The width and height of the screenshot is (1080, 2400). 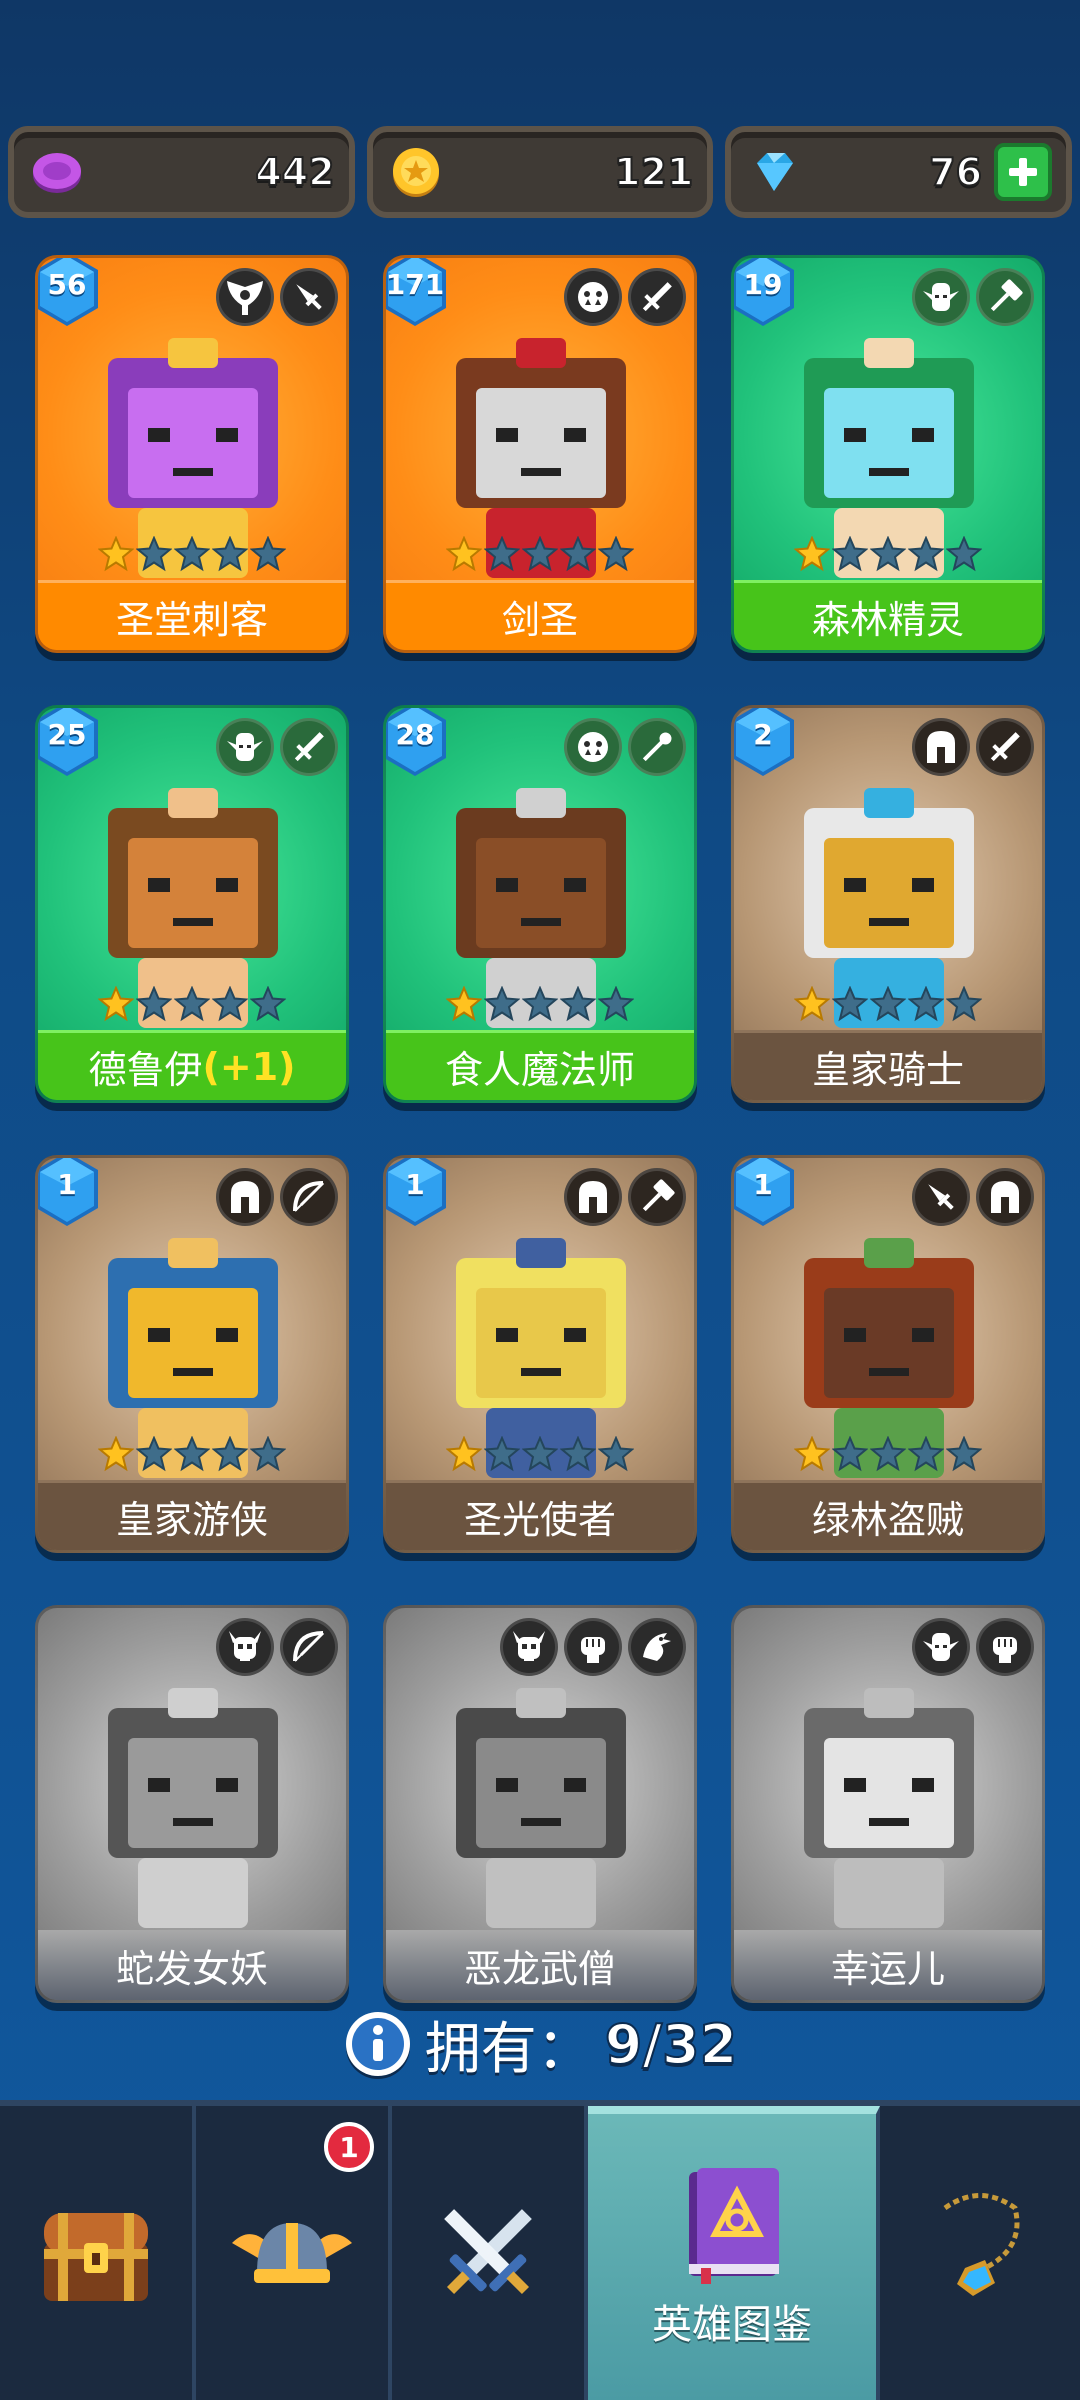 What do you see at coordinates (1005, 297) in the screenshot?
I see `hammer-icon` at bounding box center [1005, 297].